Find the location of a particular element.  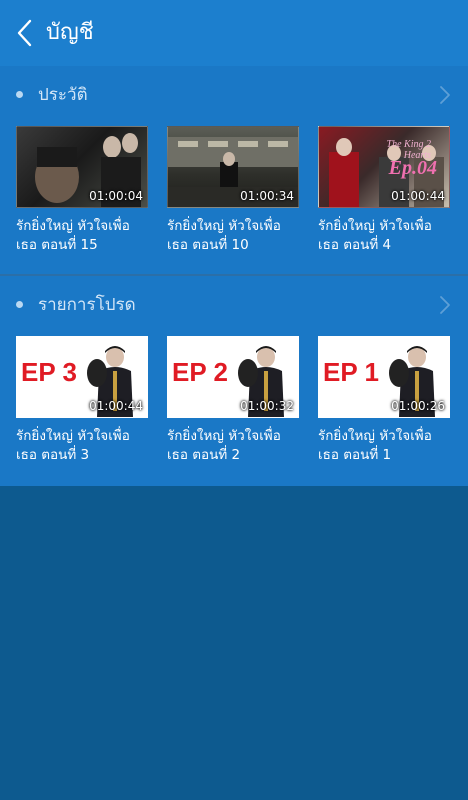

history-title: ประวัติ is located at coordinates (63, 95).